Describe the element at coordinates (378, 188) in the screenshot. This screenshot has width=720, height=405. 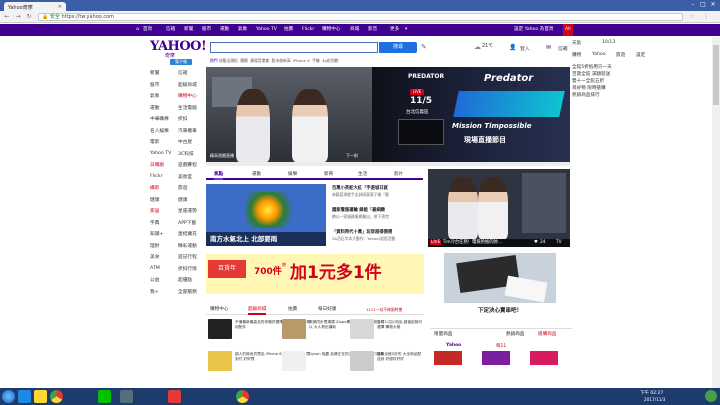
I see `news-headline: 百萬小英蛇大紅「手遊城日就` at that location.